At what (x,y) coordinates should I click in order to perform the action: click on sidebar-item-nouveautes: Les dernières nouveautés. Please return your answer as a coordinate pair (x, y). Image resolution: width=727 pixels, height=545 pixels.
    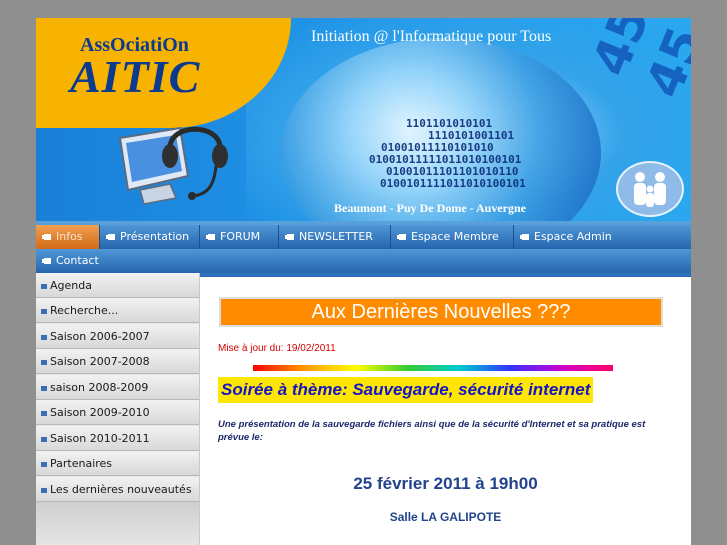
    Looking at the image, I should click on (117, 489).